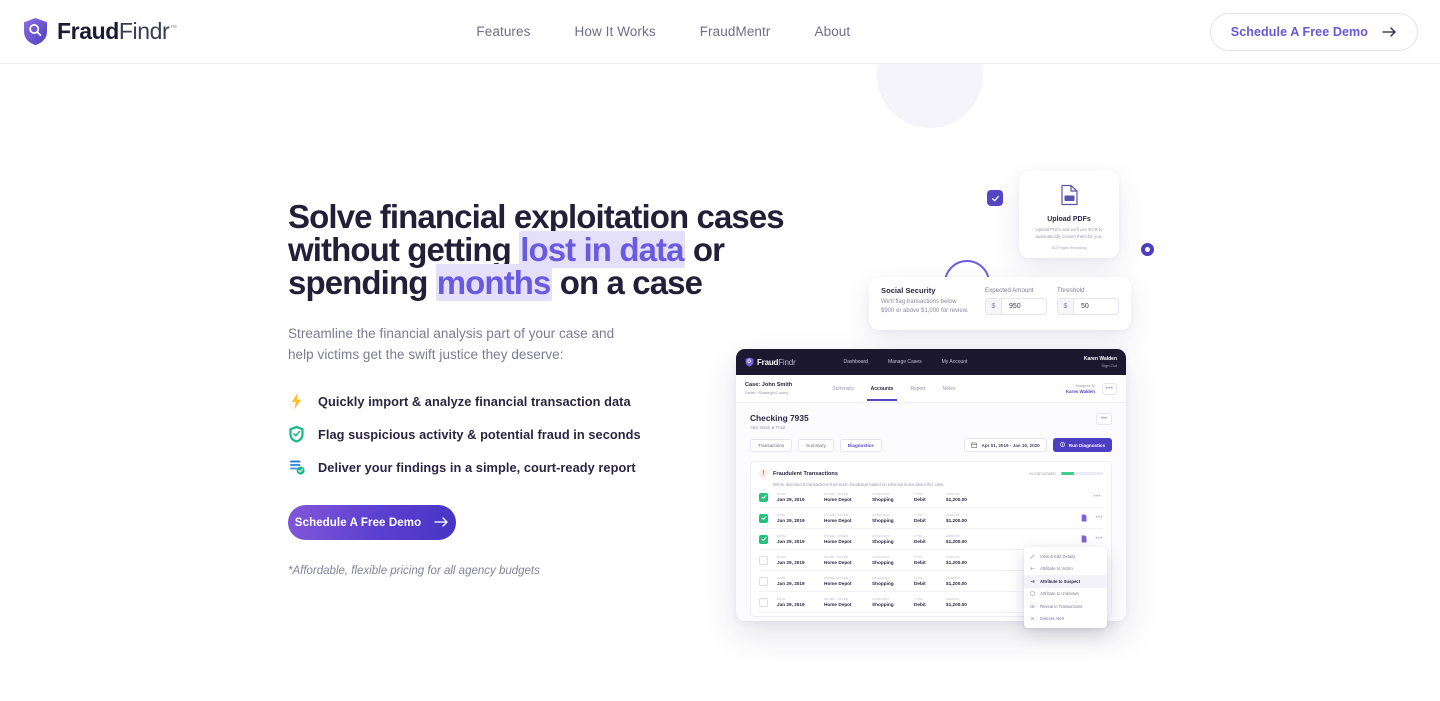  I want to click on headline-highlight-2: months, so click(493, 282).